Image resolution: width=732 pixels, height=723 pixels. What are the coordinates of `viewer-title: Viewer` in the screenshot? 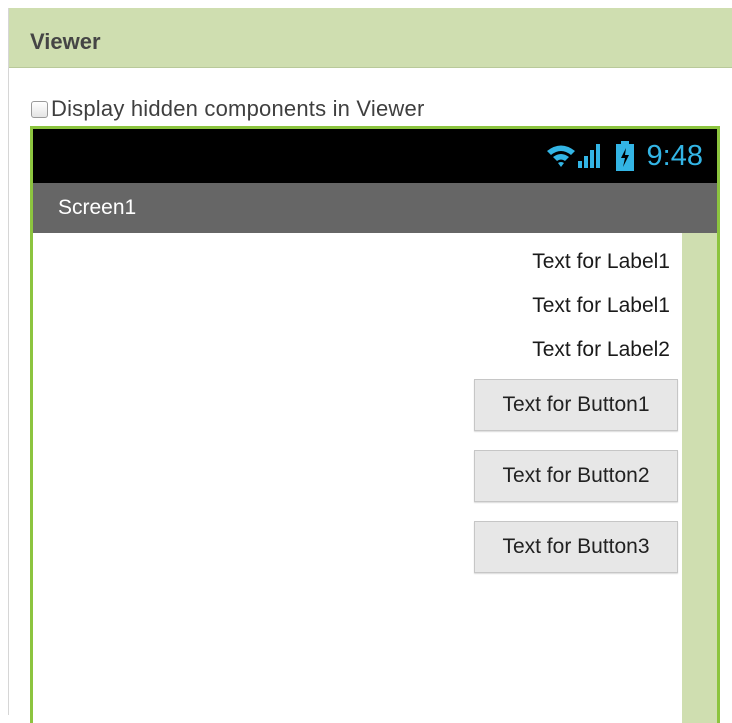 It's located at (65, 41).